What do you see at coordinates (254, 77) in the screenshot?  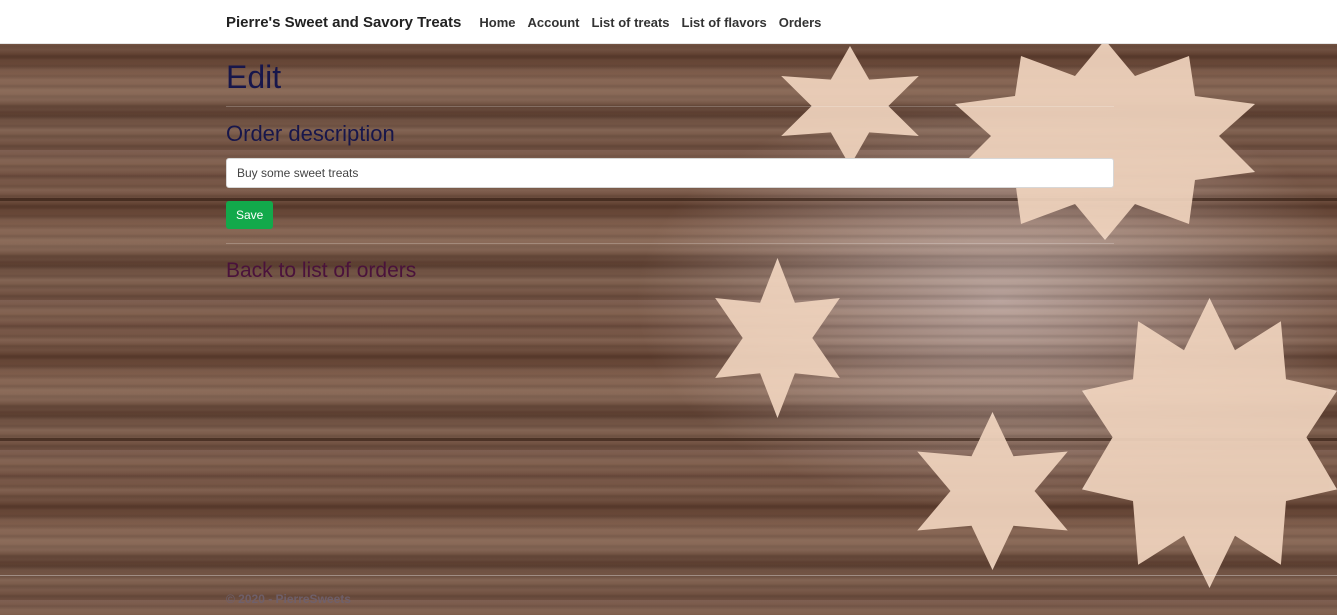 I see `page-title: Edit` at bounding box center [254, 77].